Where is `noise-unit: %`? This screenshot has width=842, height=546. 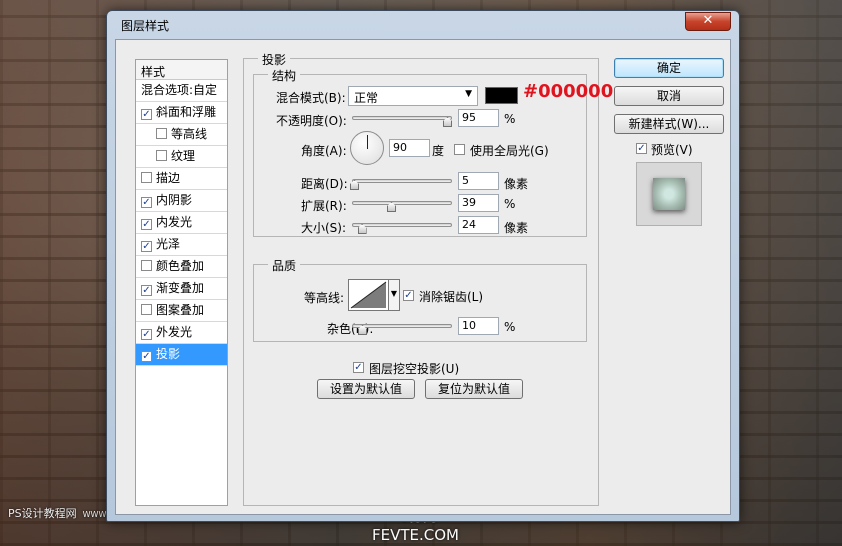 noise-unit: % is located at coordinates (510, 327).